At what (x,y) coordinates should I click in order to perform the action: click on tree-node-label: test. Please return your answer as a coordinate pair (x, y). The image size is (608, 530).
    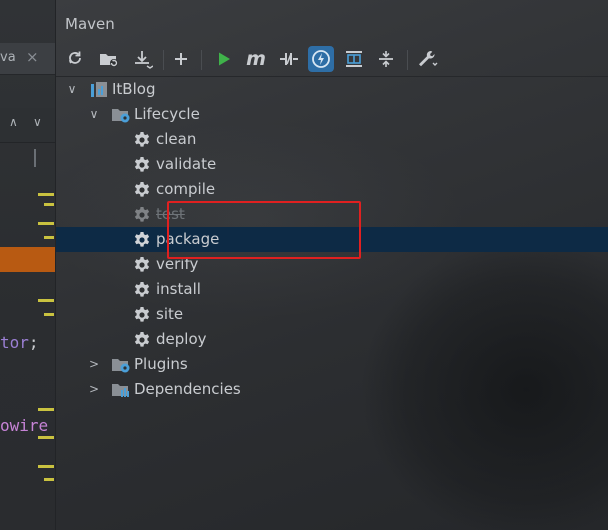
    Looking at the image, I should click on (170, 214).